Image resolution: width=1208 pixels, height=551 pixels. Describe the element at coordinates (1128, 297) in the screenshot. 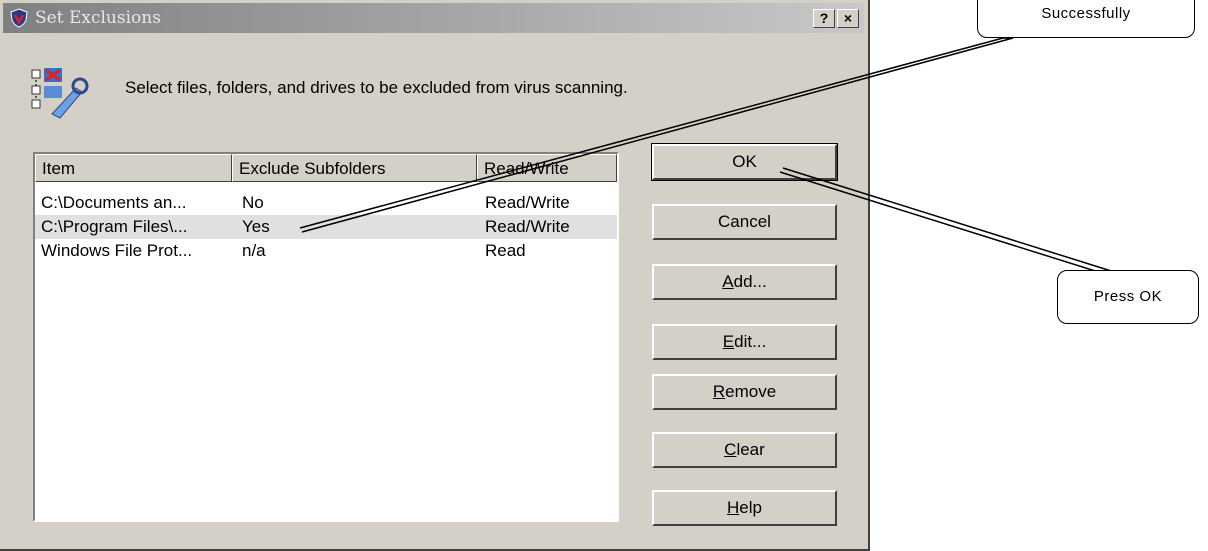

I see `callout-press-ok: Press OK` at that location.